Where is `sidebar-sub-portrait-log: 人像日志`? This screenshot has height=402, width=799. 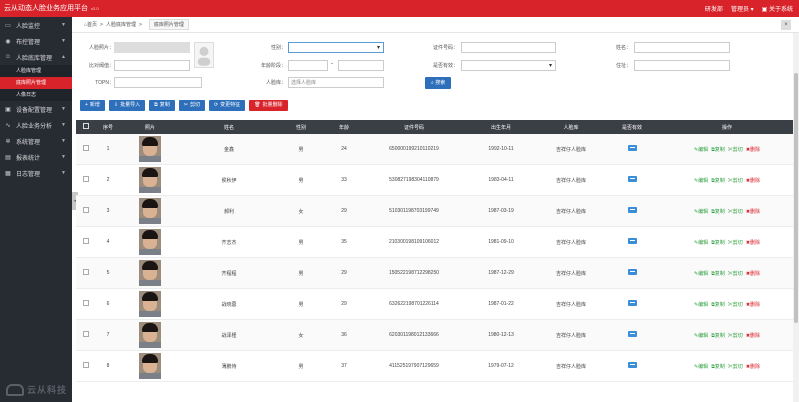
sidebar-sub-portrait-log: 人像日志 is located at coordinates (36, 95).